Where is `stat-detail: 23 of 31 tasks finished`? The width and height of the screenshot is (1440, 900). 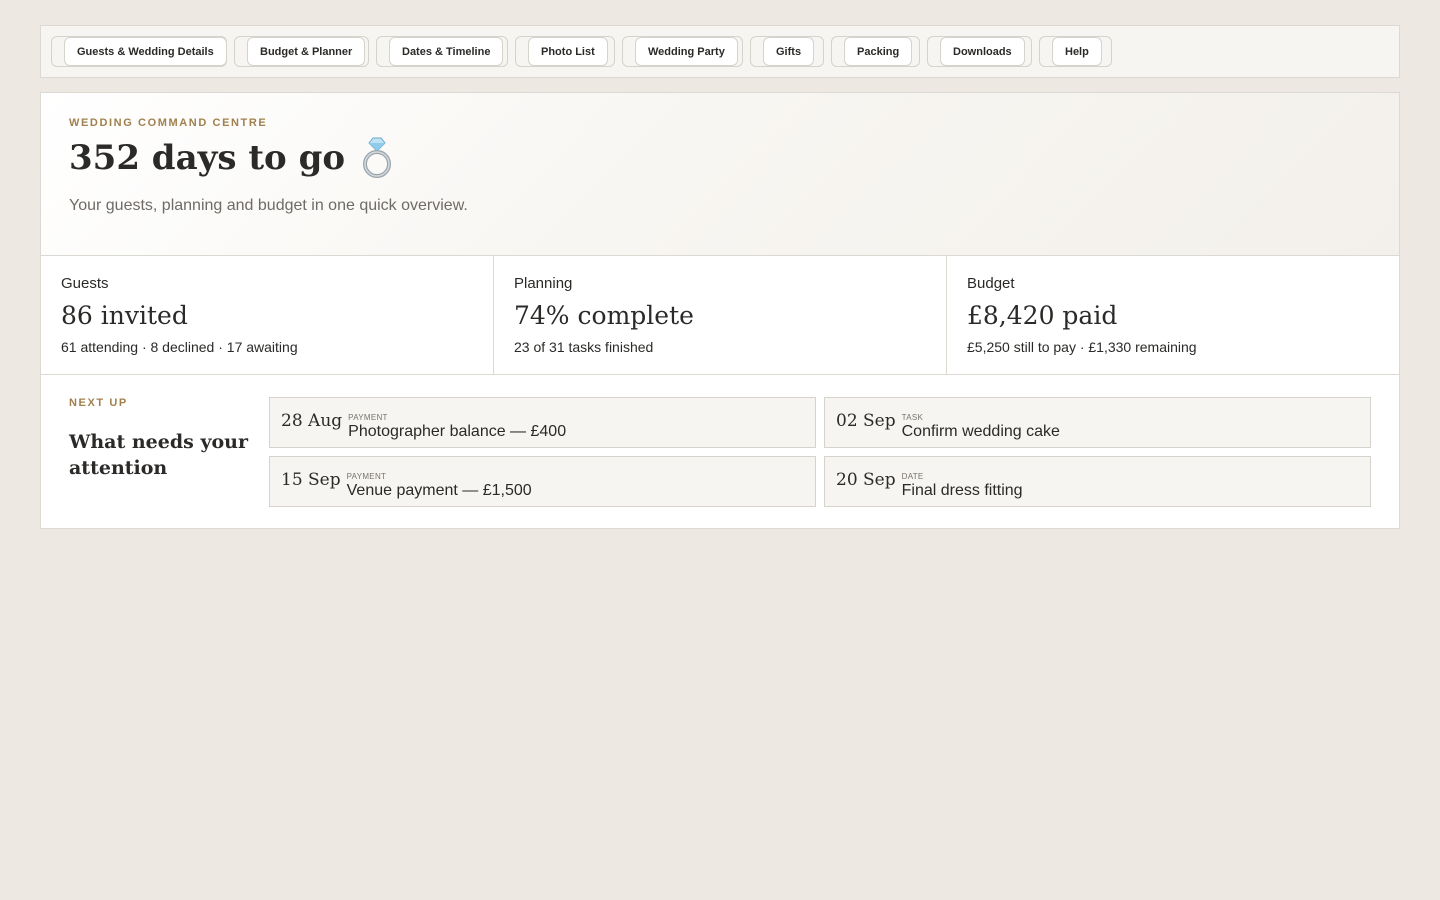 stat-detail: 23 of 31 tasks finished is located at coordinates (584, 347).